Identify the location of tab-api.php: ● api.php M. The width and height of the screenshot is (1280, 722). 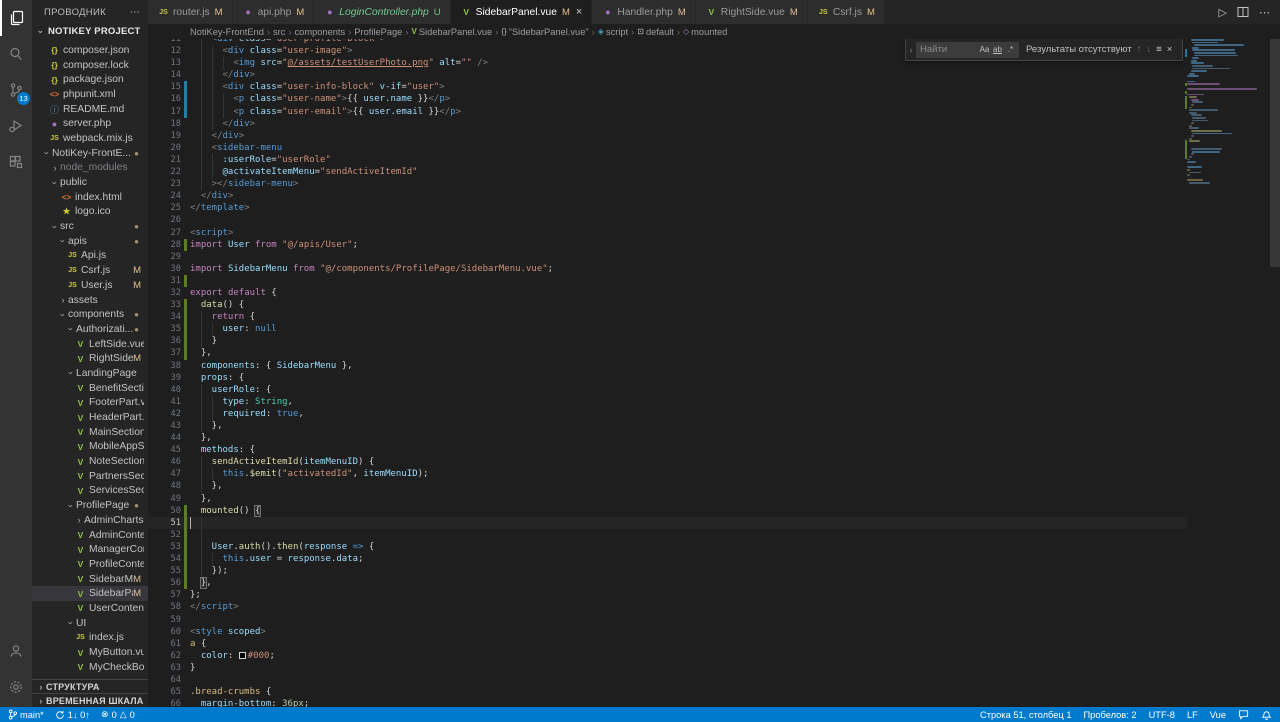
(273, 12).